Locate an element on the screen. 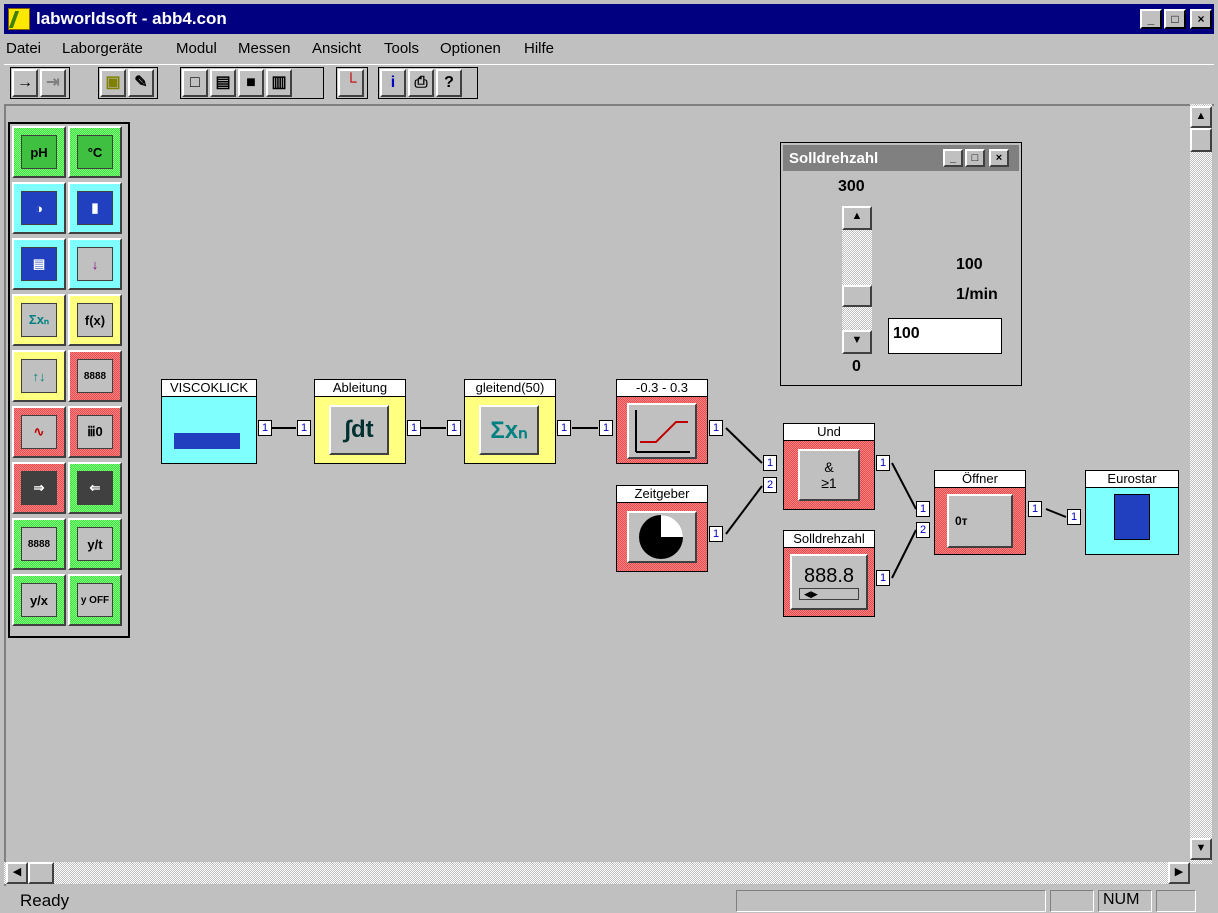 This screenshot has height=913, width=1218. port-gleitend-out: 1 is located at coordinates (564, 428).